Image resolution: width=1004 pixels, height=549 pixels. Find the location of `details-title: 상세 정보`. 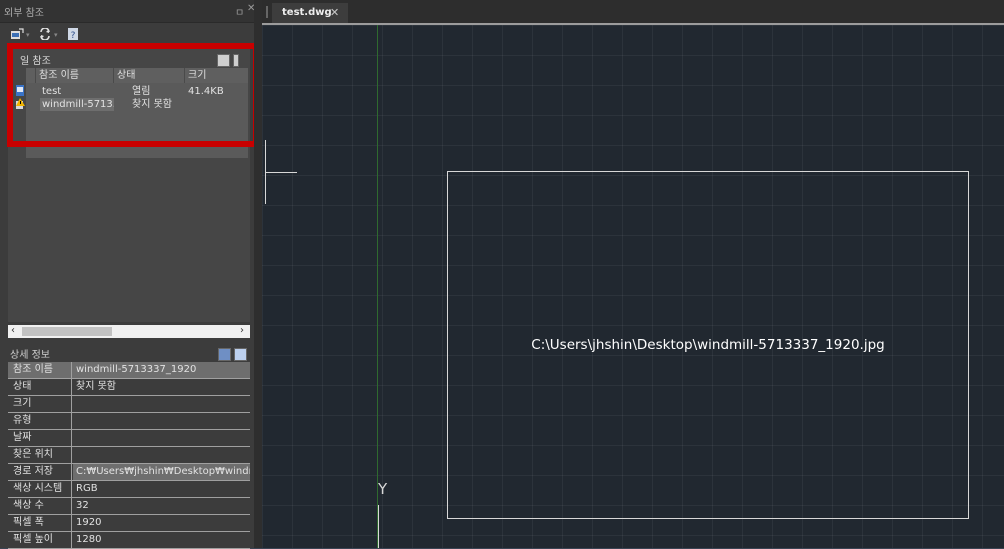

details-title: 상세 정보 is located at coordinates (30, 355).